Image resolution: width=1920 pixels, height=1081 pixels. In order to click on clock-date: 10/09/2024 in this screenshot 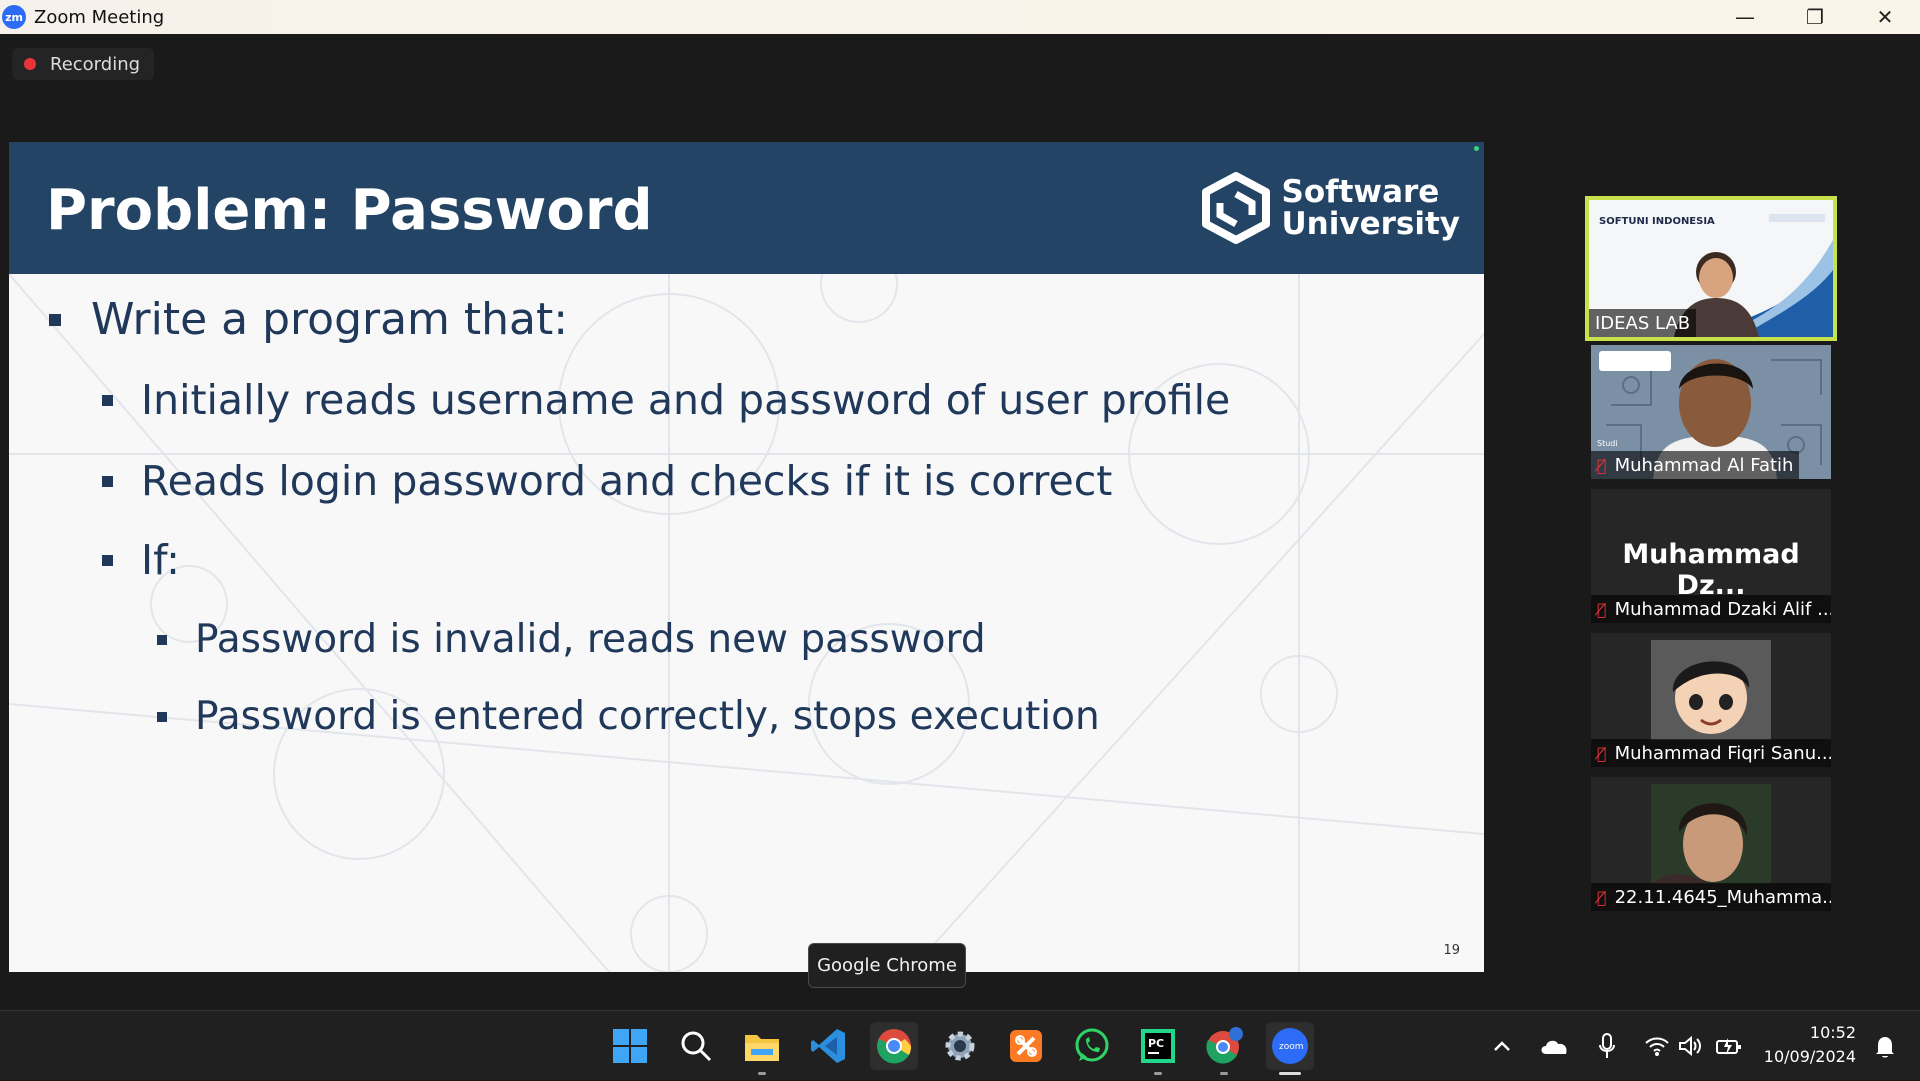, I will do `click(1809, 1056)`.